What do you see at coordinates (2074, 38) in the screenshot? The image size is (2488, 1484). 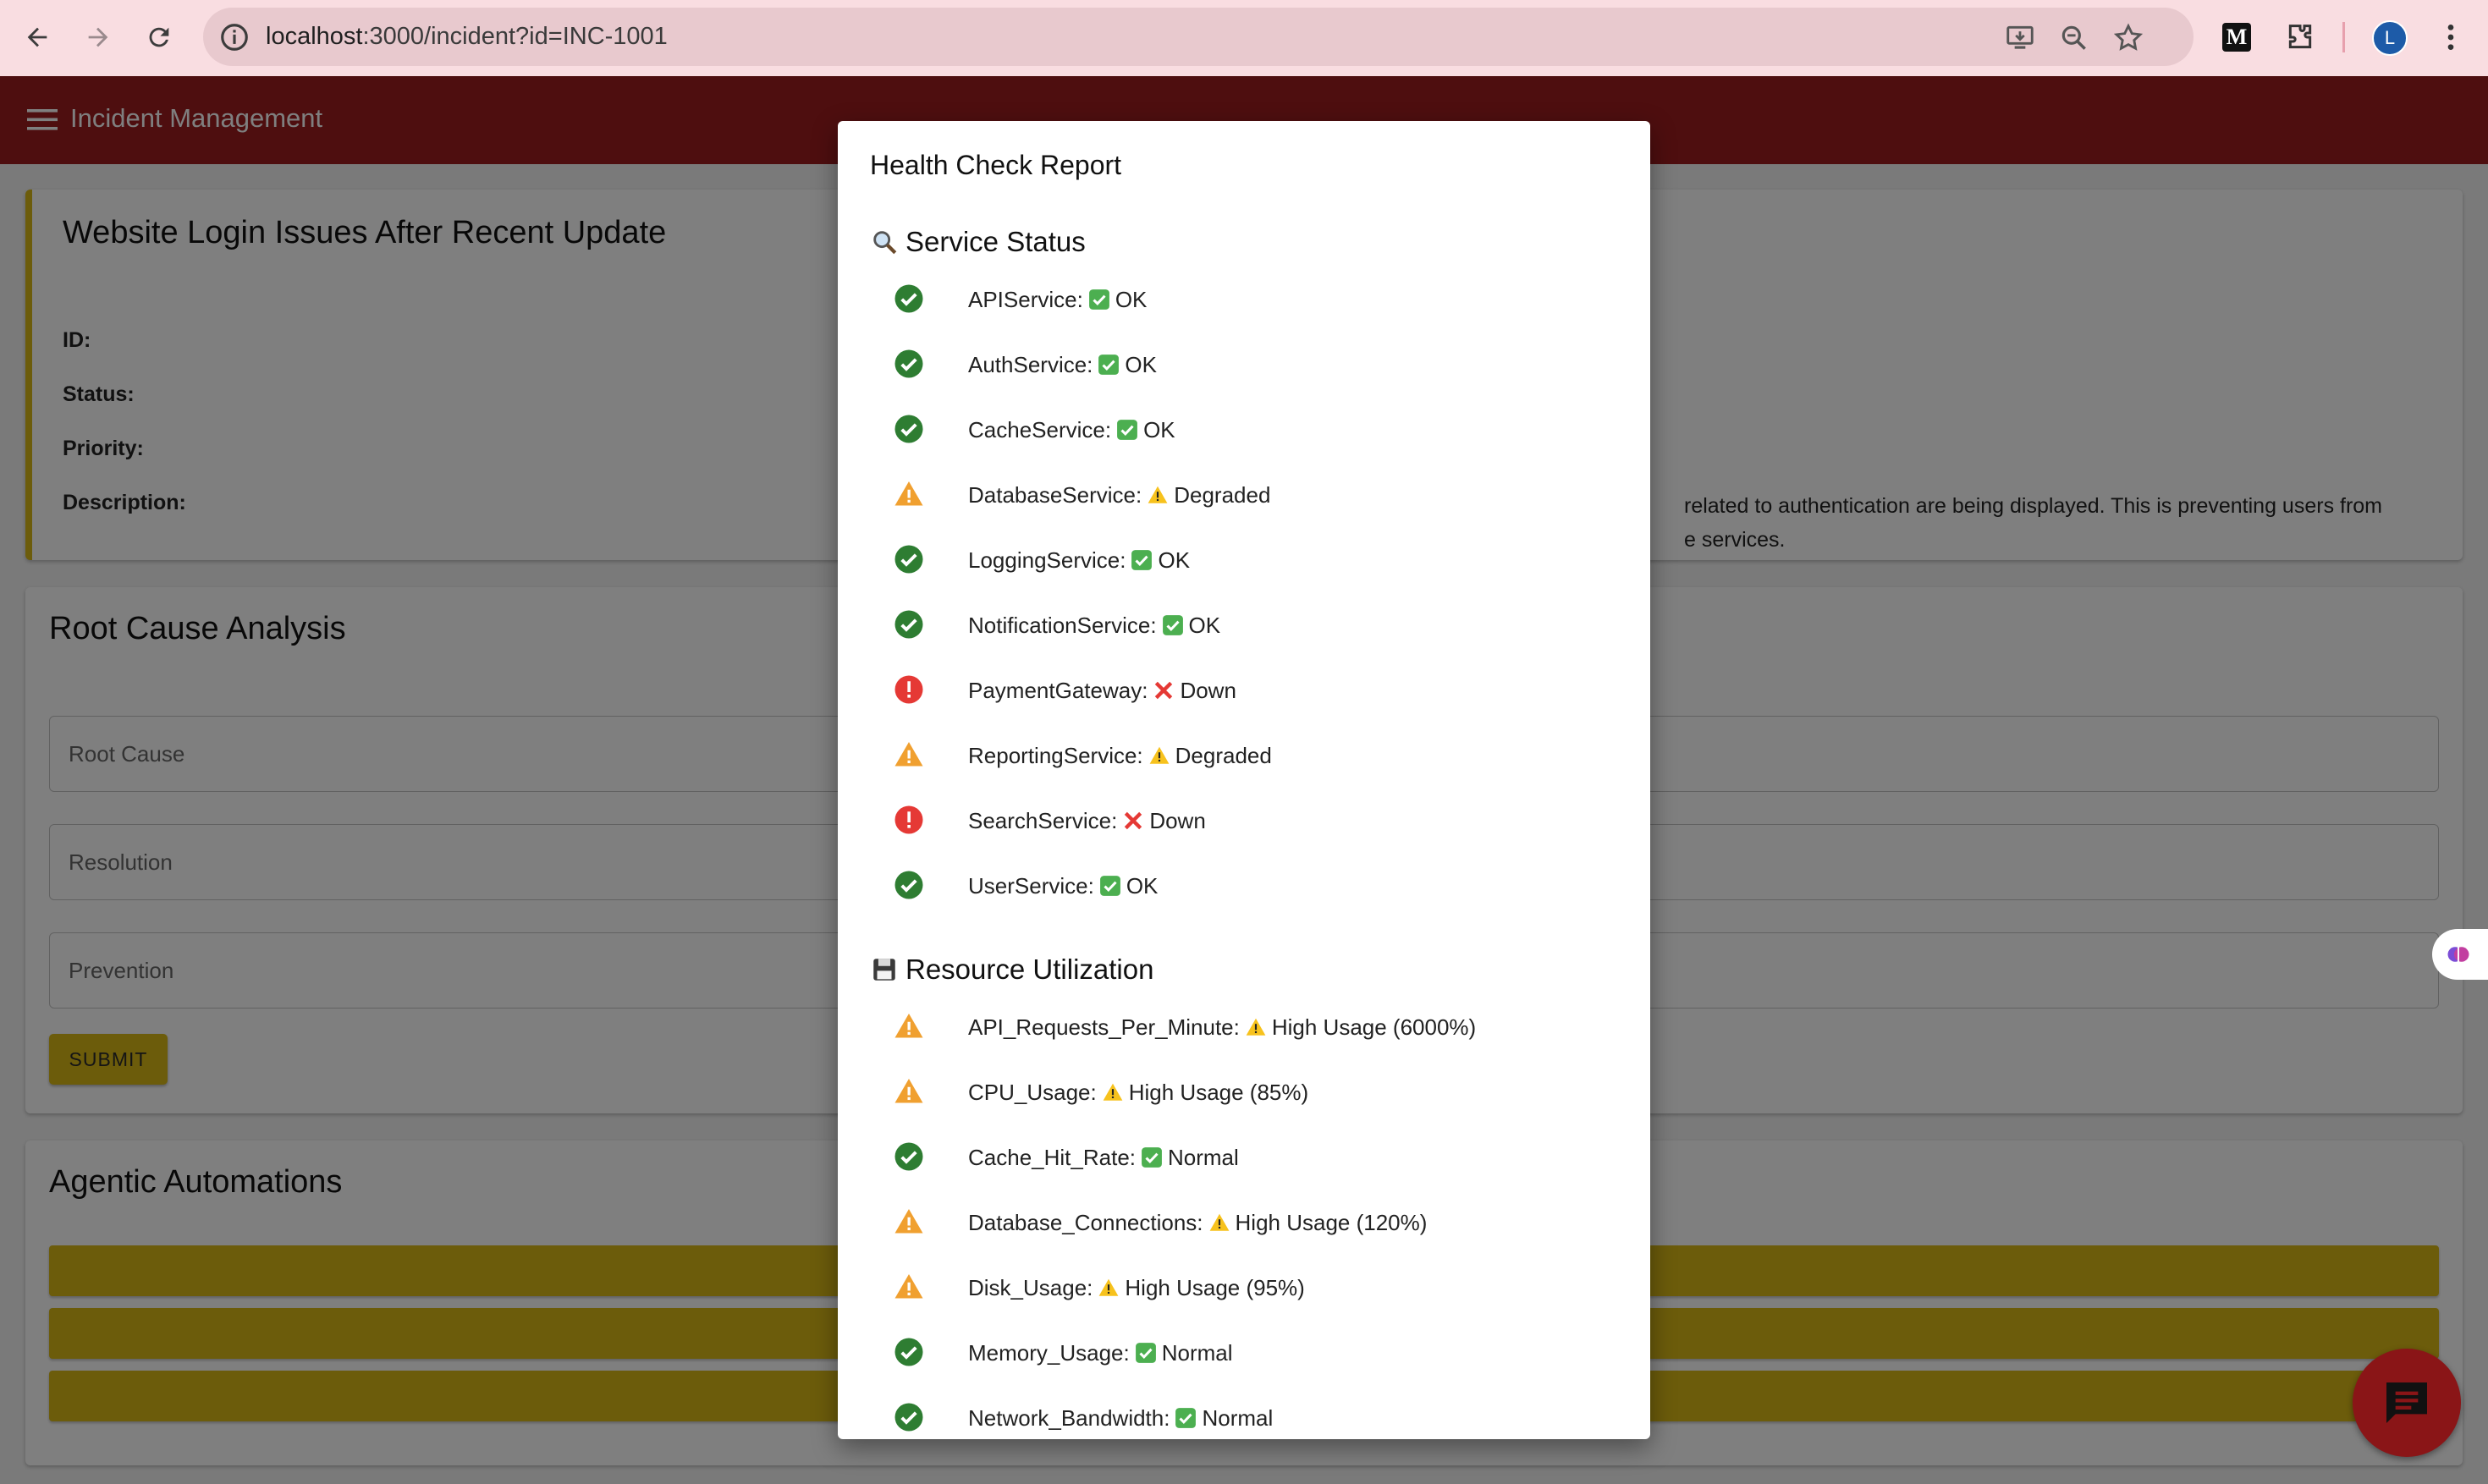 I see `zoom-icon` at bounding box center [2074, 38].